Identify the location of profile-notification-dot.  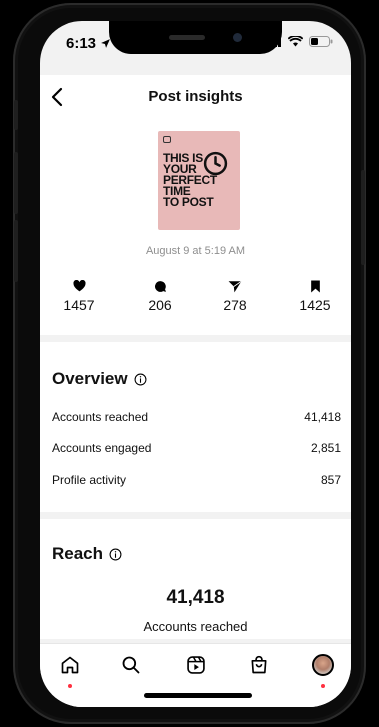
(323, 686).